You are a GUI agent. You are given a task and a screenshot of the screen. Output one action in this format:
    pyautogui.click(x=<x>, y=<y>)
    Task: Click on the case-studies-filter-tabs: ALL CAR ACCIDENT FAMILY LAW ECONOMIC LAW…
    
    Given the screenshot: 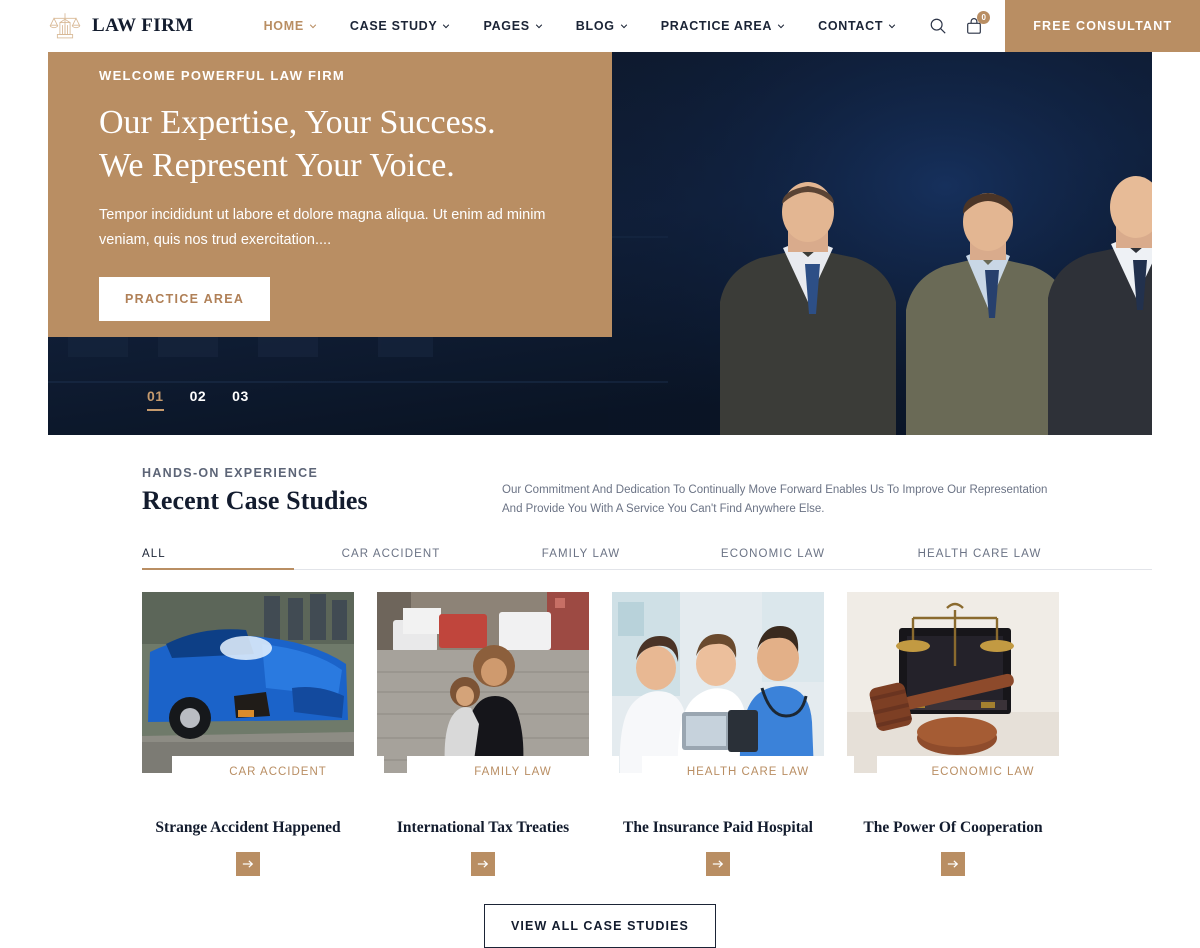 What is the action you would take?
    pyautogui.click(x=647, y=559)
    